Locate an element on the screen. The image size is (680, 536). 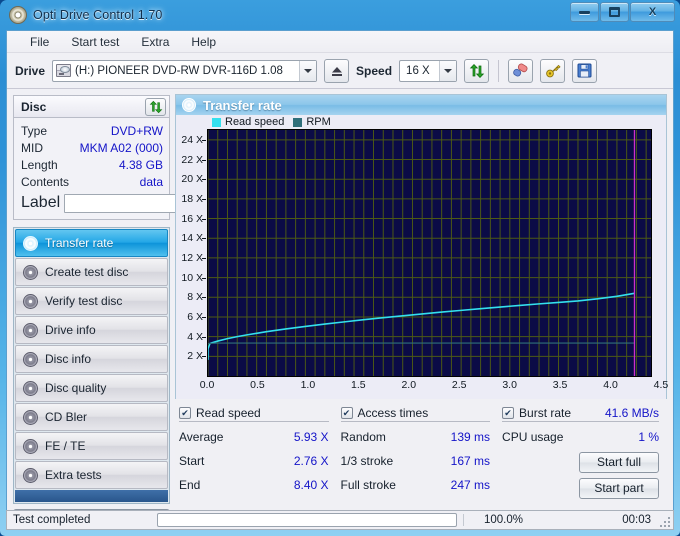
app-disc-icon is located at coordinates (18, 15).